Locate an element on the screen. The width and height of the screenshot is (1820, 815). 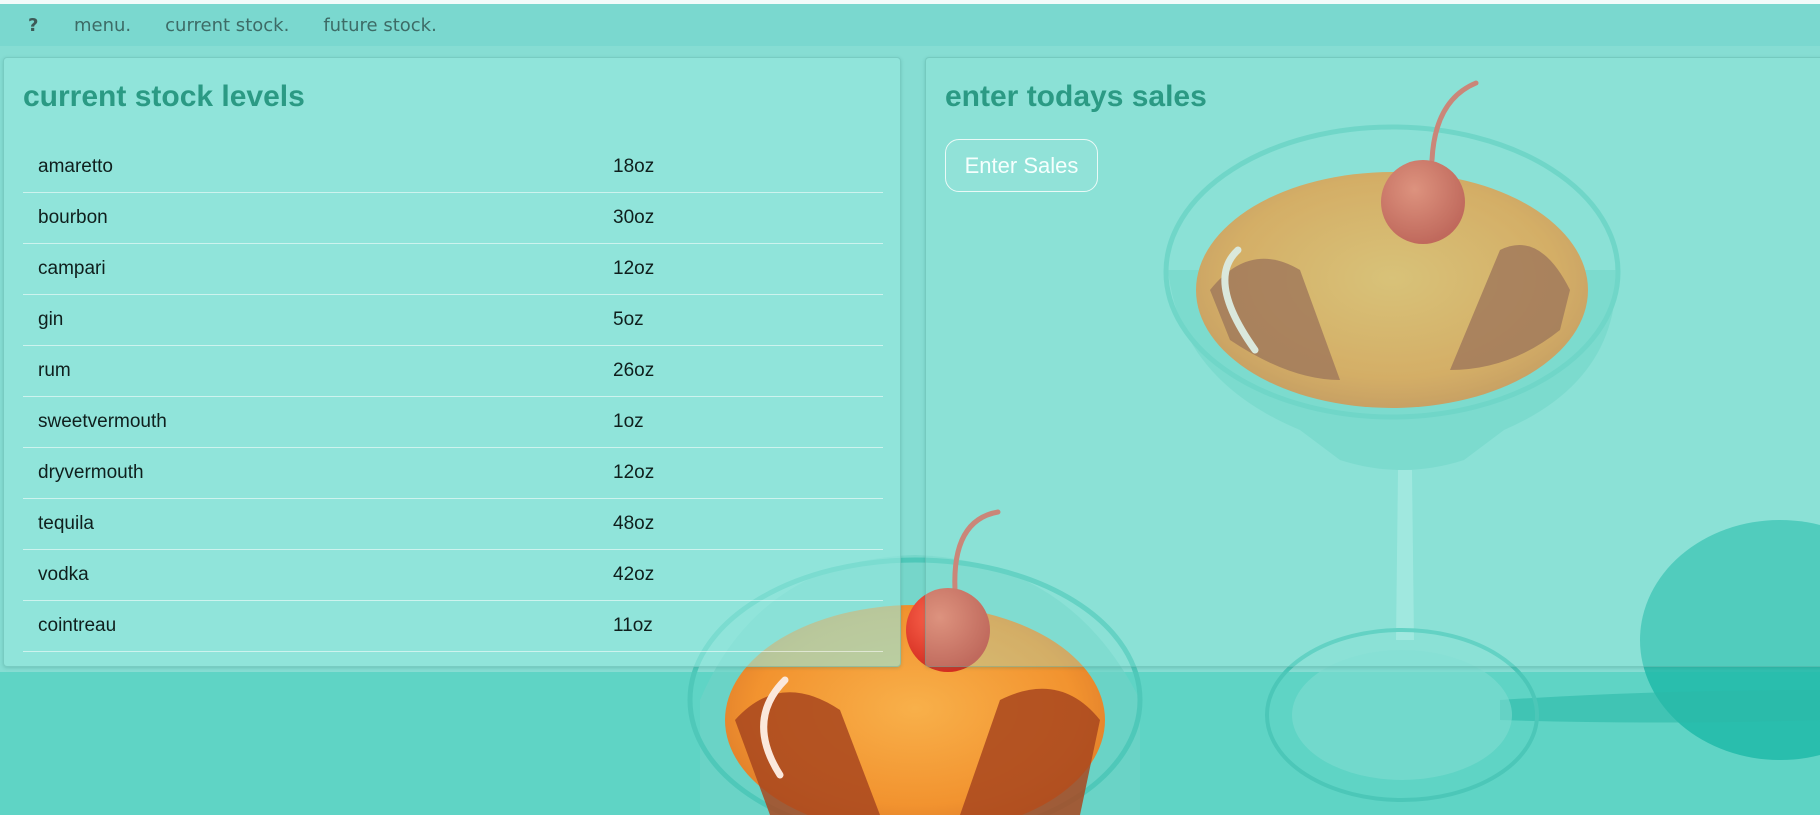
stock-item-amount: 30oz is located at coordinates (748, 218).